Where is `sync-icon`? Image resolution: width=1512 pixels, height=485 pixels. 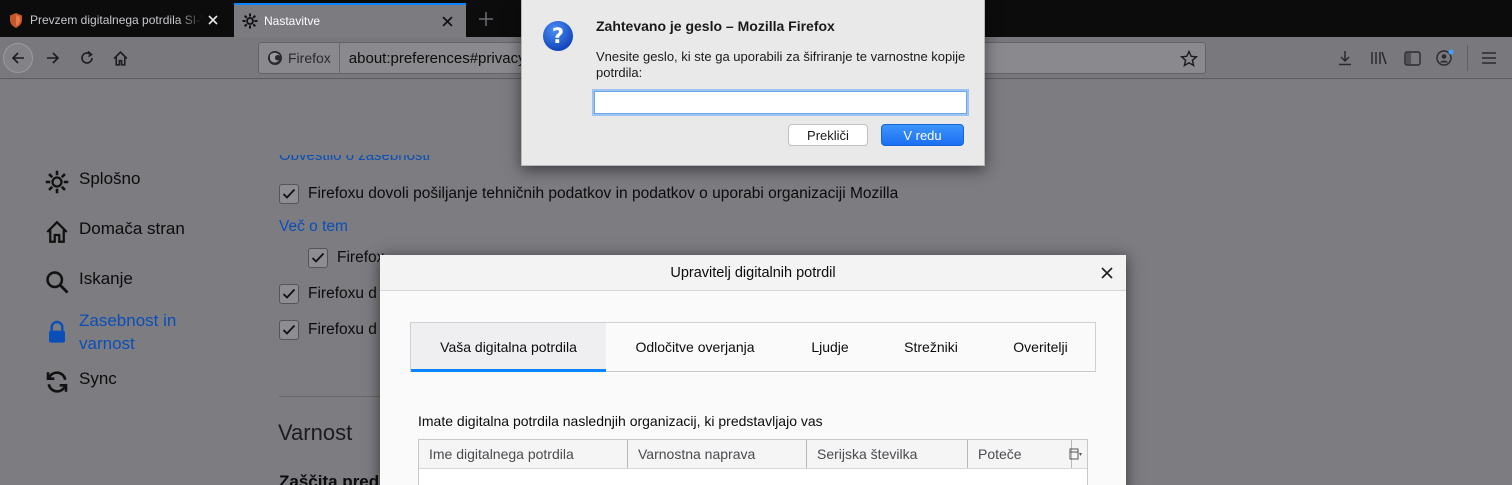 sync-icon is located at coordinates (57, 382).